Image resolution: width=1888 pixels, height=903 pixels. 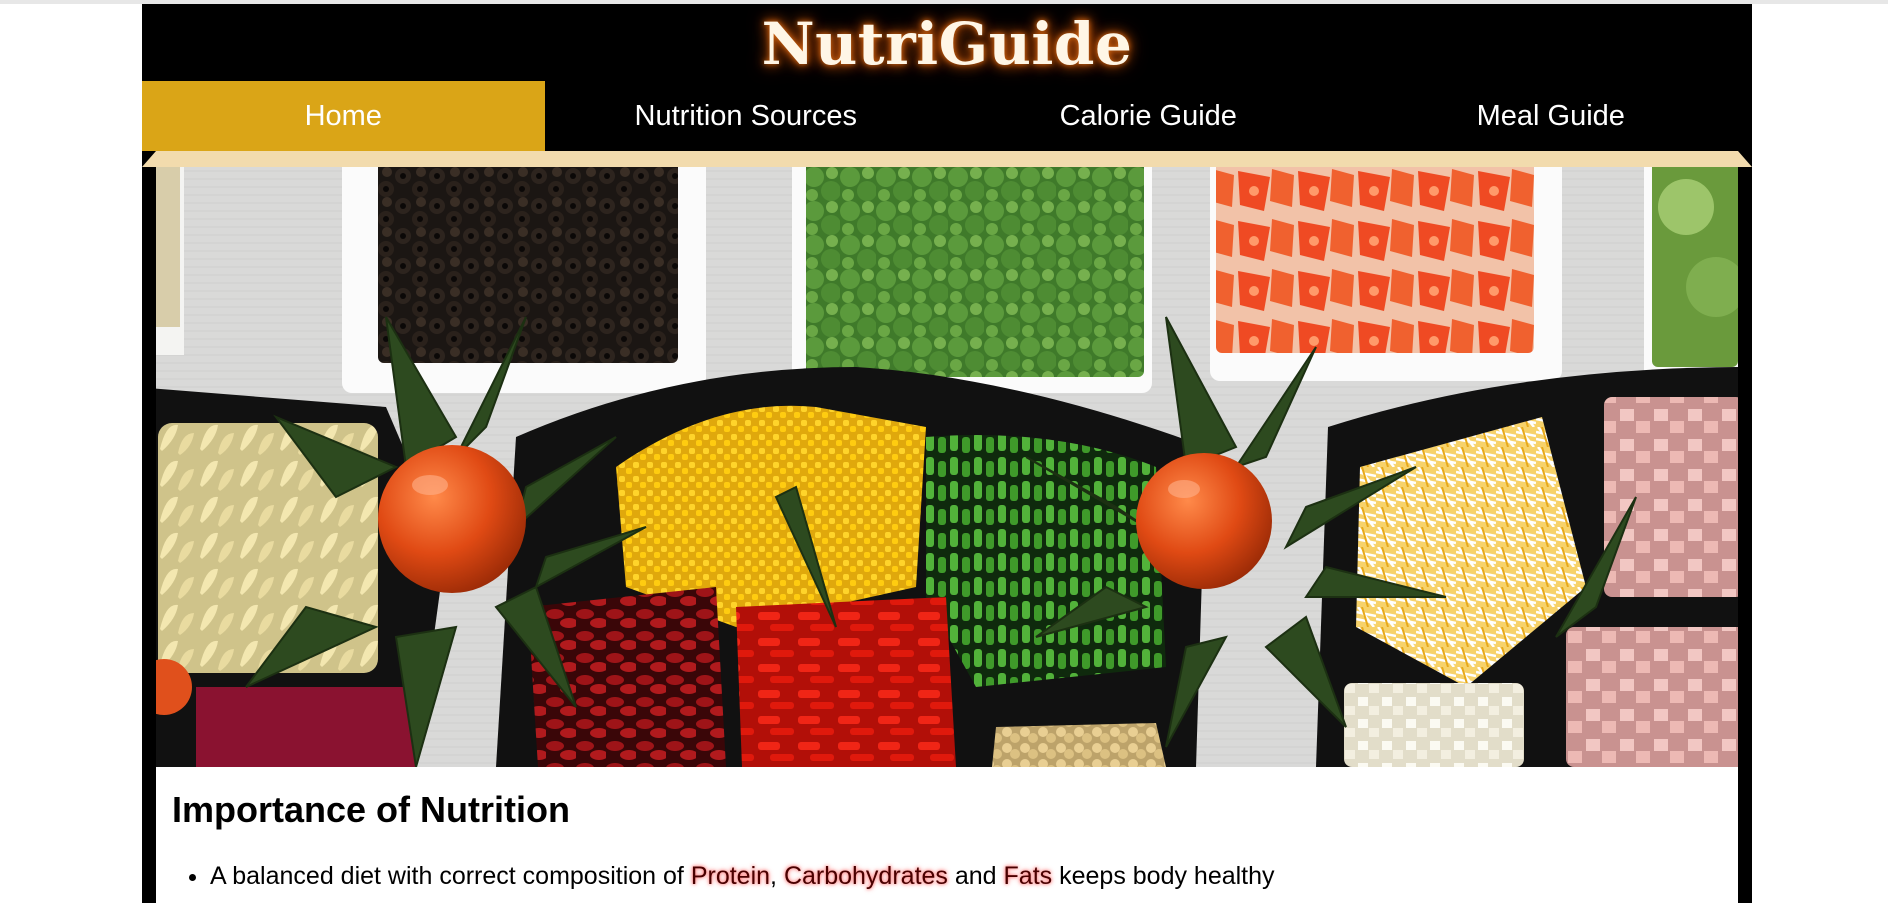 I want to click on nav-item-calorie-guide: Calorie Guide, so click(x=1148, y=116).